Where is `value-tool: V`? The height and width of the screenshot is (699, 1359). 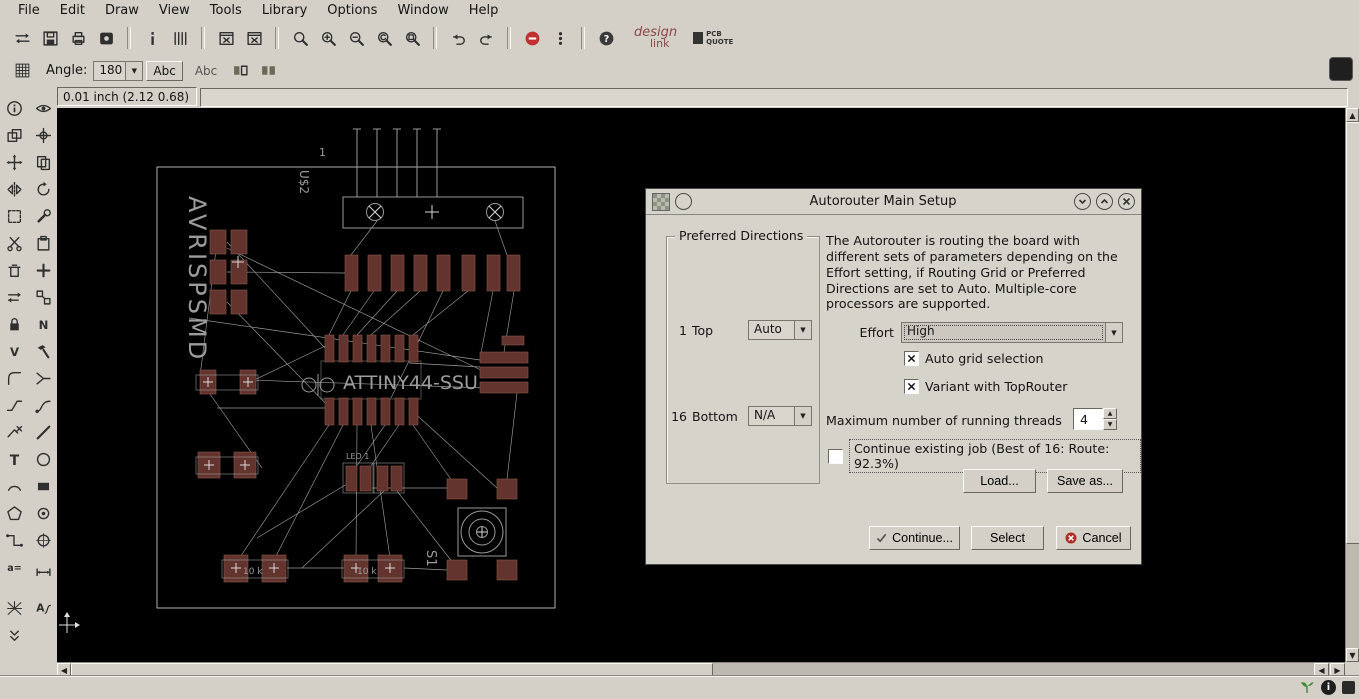
value-tool: V is located at coordinates (14, 351).